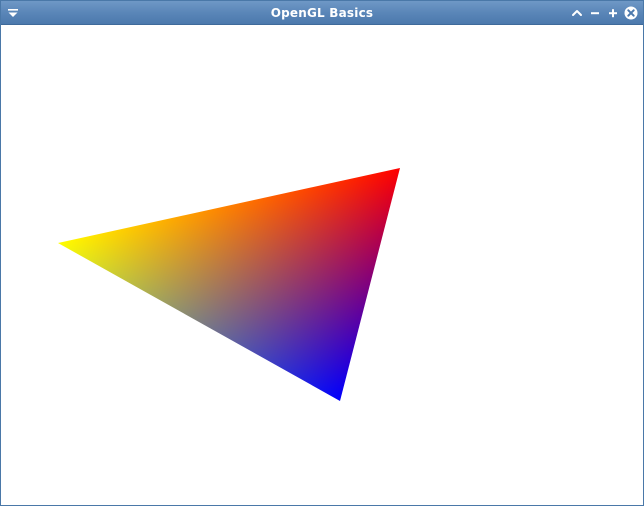 This screenshot has width=644, height=506. Describe the element at coordinates (577, 13) in the screenshot. I see `shade-icon` at that location.